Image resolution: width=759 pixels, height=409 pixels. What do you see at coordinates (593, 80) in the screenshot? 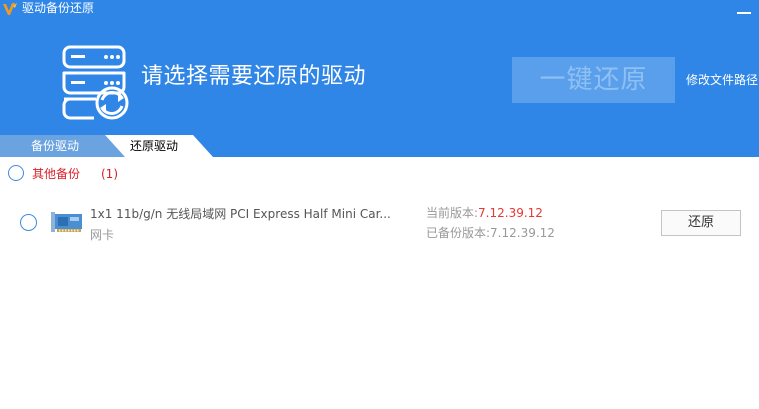
I see `restore-all-button: 一键还原` at bounding box center [593, 80].